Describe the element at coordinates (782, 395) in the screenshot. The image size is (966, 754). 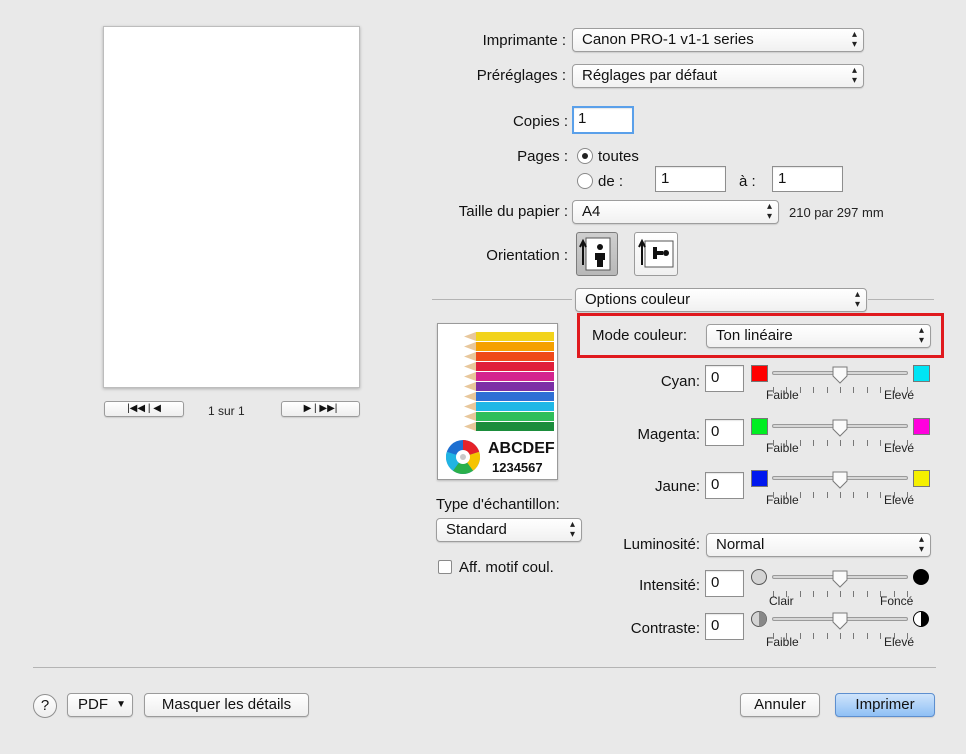
I see `cyan-min-label: Faible` at that location.